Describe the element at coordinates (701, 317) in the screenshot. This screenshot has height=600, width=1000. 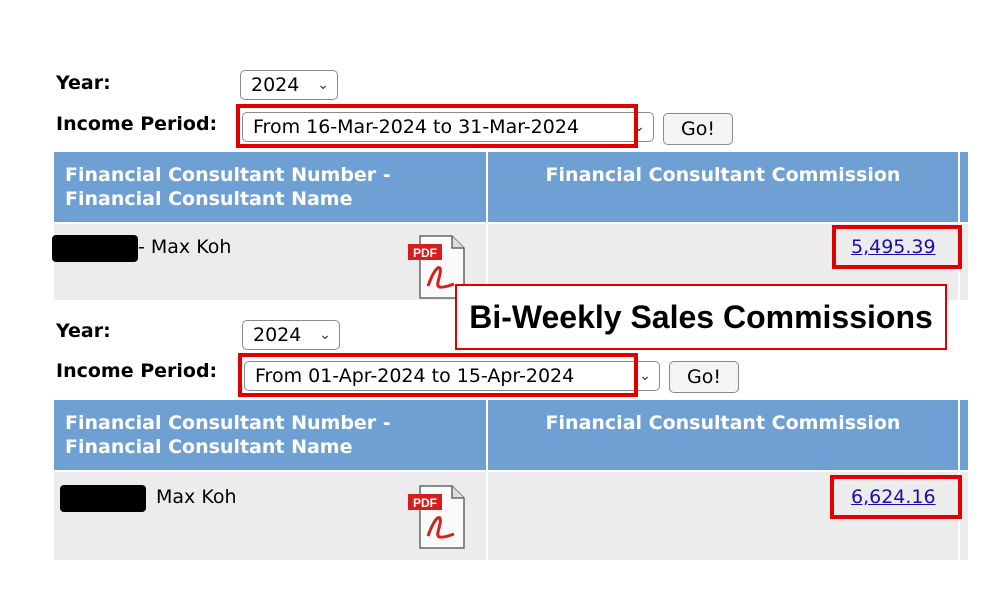
I see `bi-weekly-callout: Bi-Weekly Sales Commissions` at that location.